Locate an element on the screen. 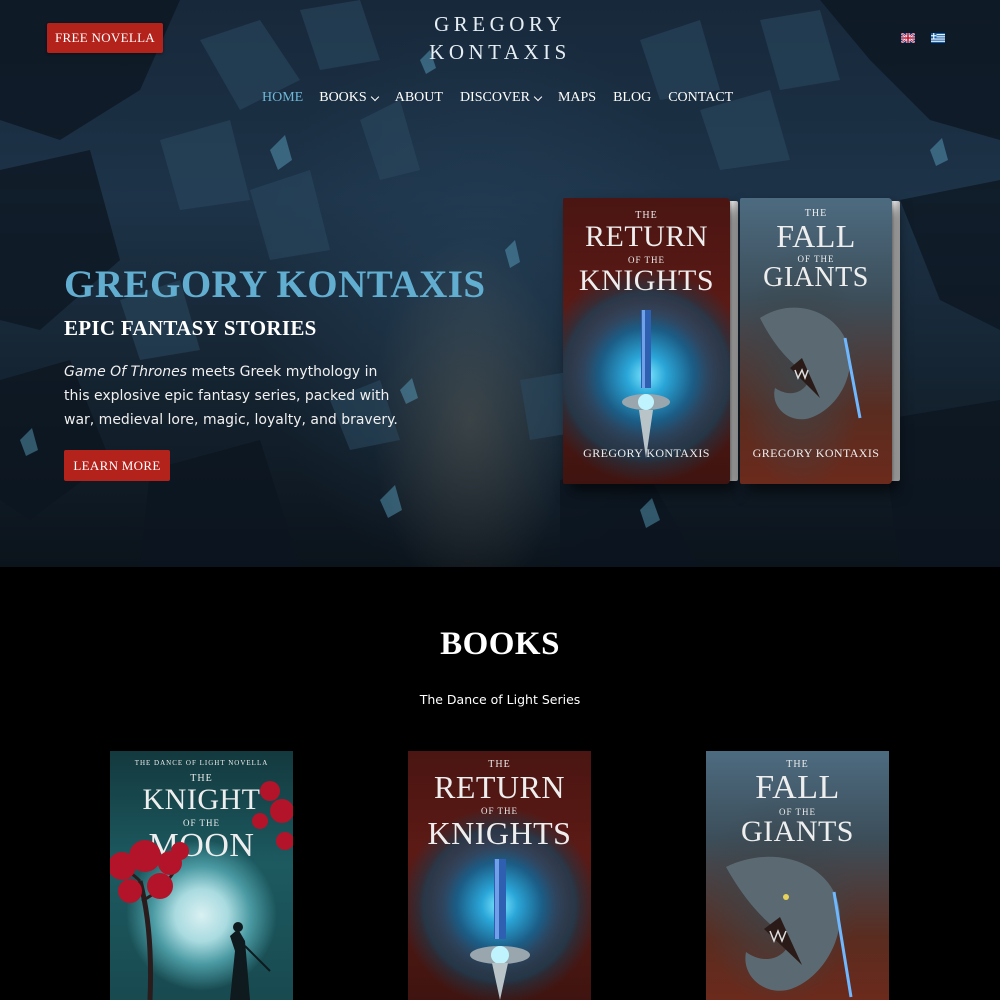 Image resolution: width=1000 pixels, height=1000 pixels. book-card-fall-of-the-giants: THE FALL OF THE GIANTS is located at coordinates (797, 875).